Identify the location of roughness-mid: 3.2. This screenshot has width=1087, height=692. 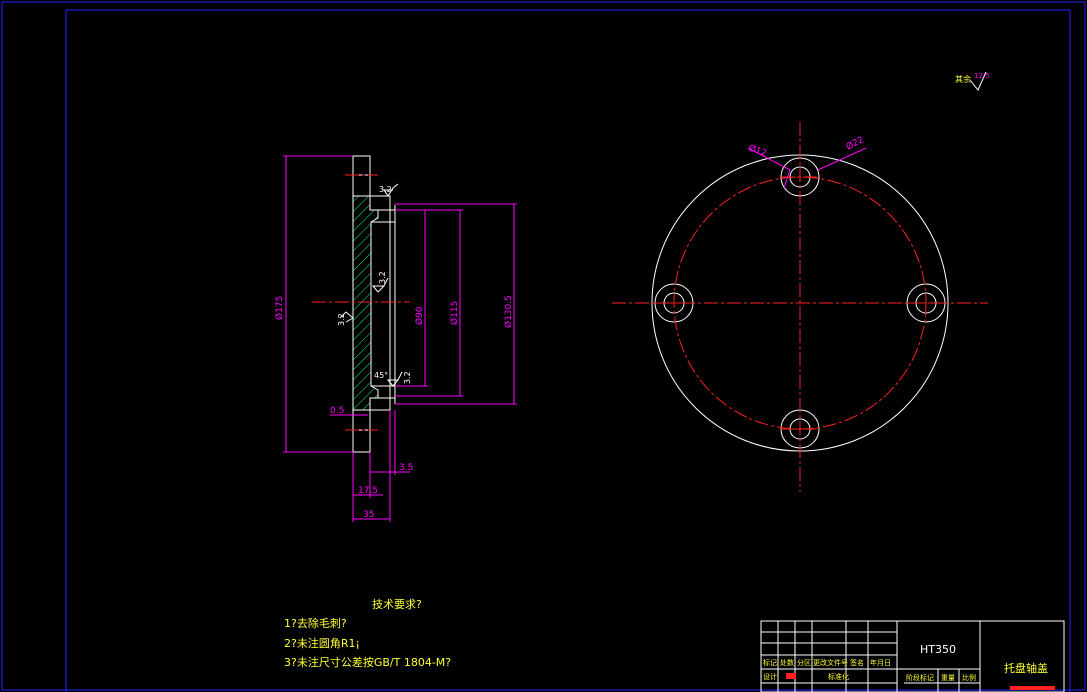
(382, 277).